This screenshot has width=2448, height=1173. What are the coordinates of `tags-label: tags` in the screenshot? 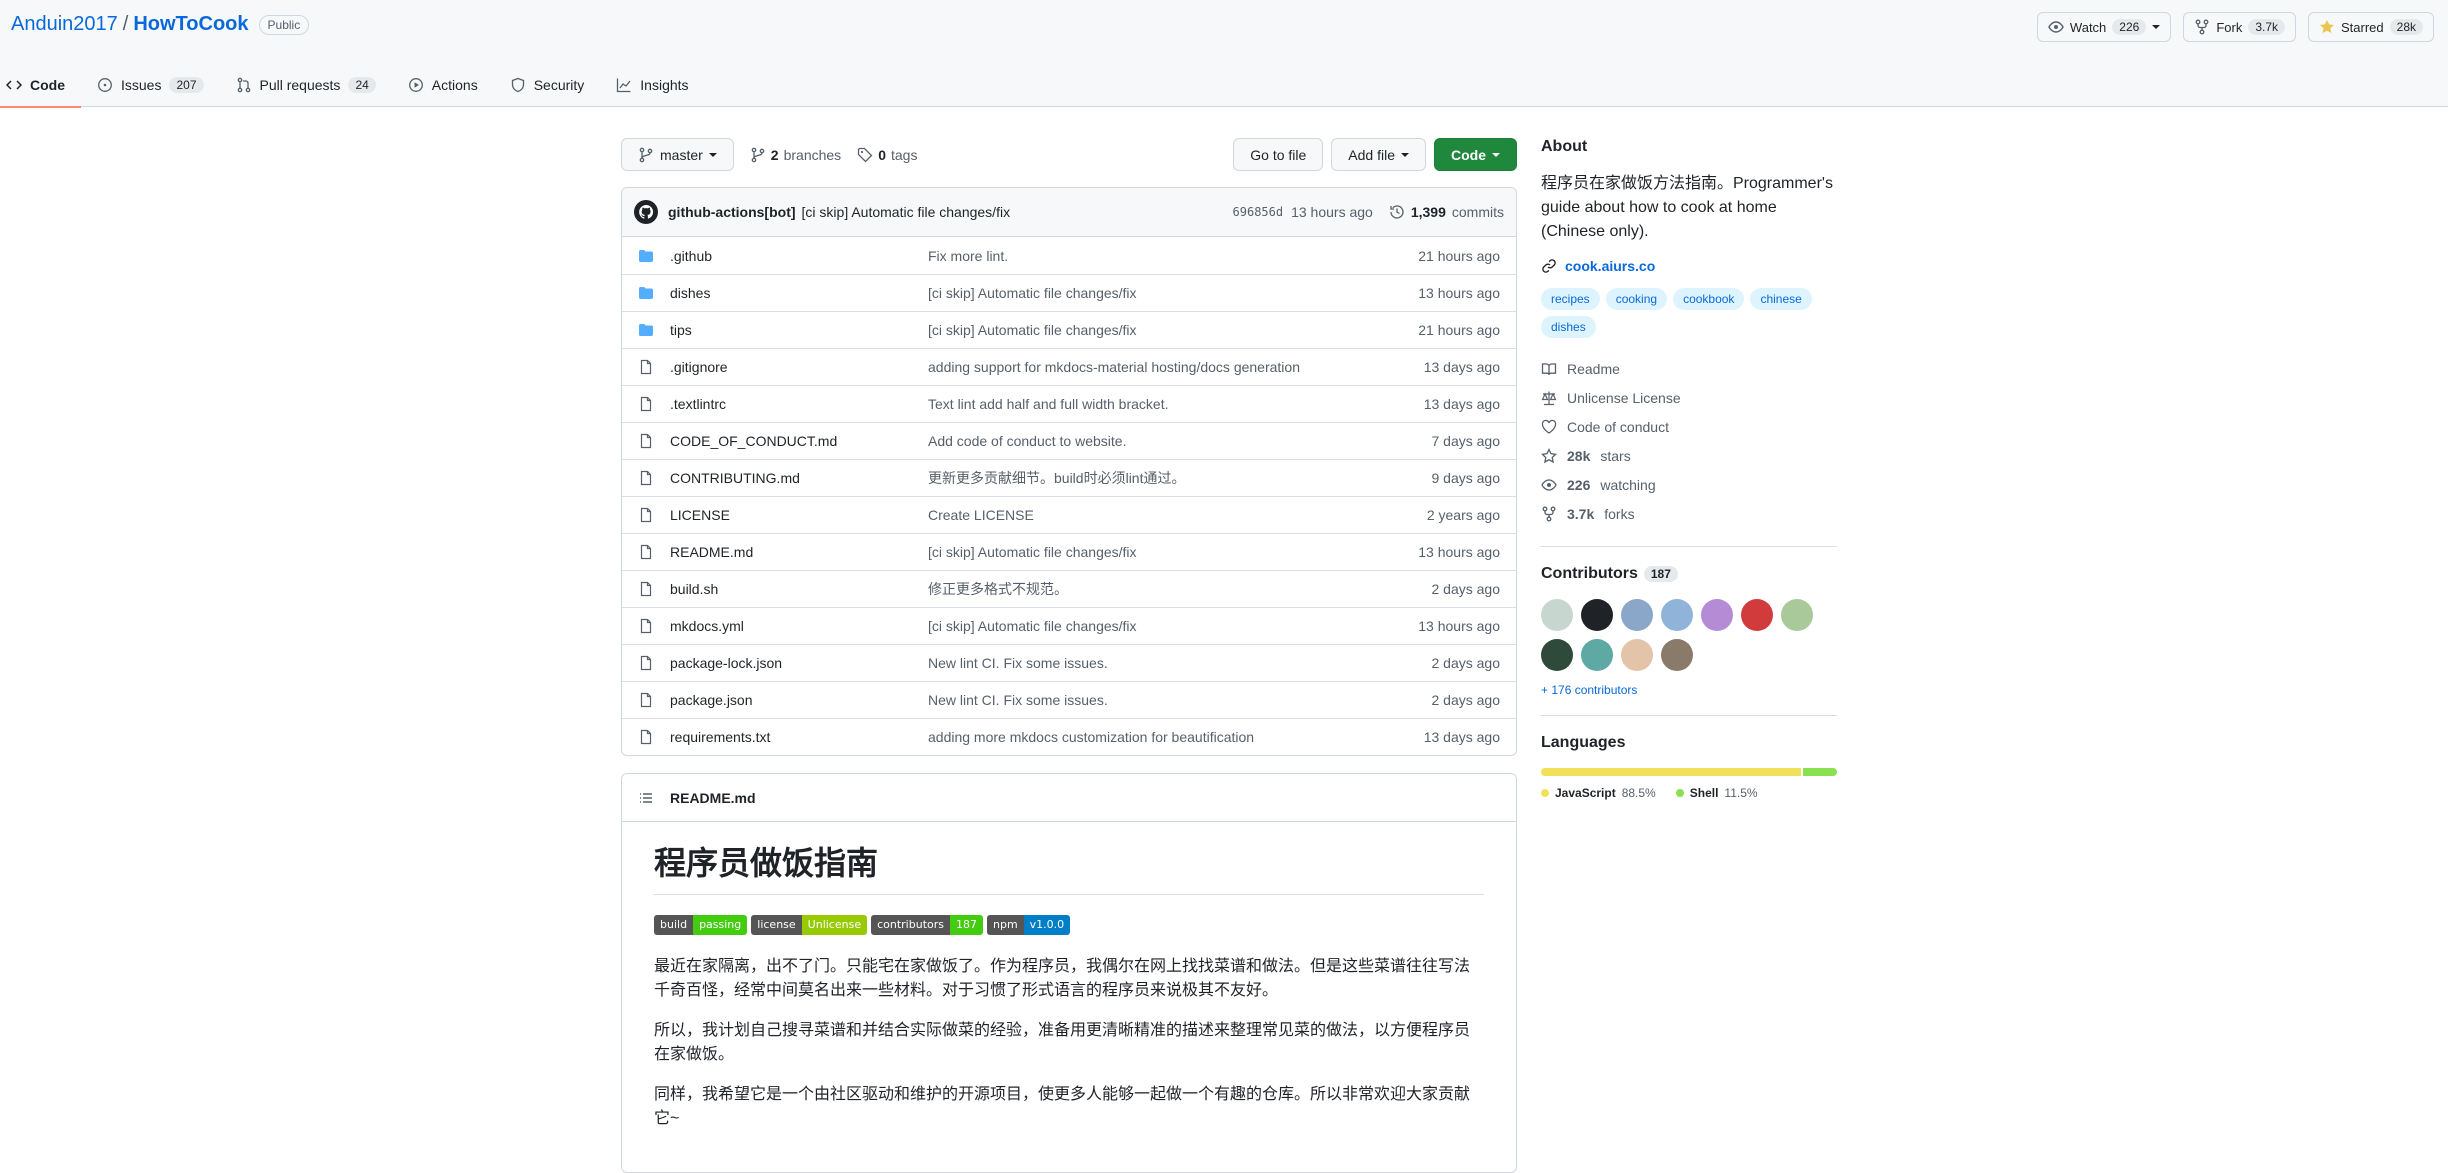 It's located at (904, 154).